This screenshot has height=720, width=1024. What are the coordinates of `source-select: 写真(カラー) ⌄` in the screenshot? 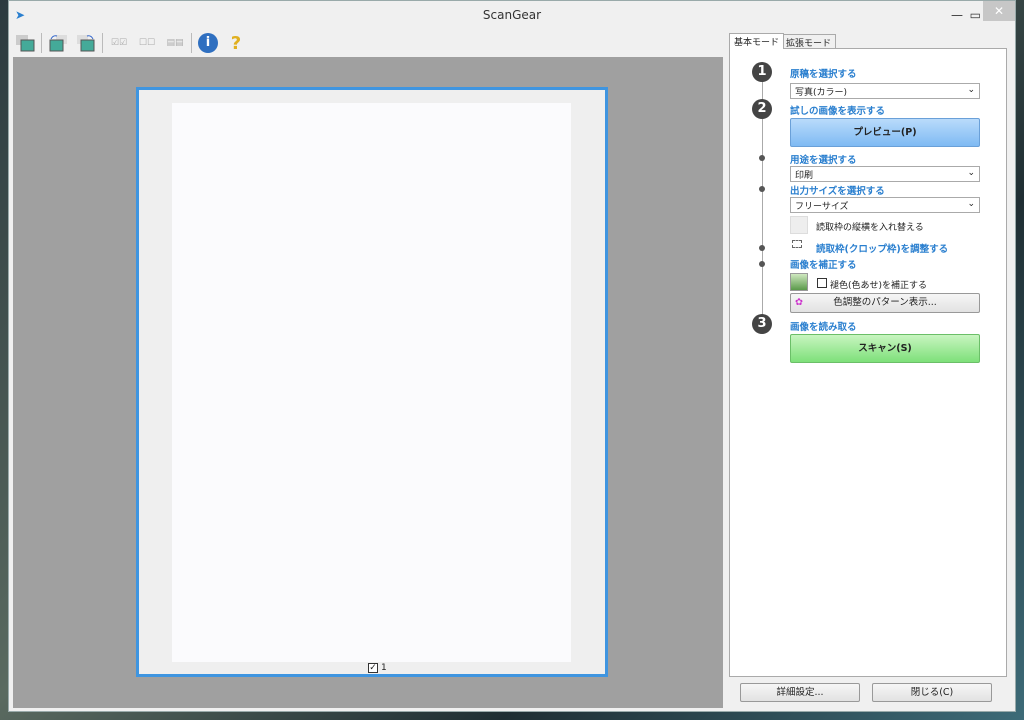 It's located at (885, 91).